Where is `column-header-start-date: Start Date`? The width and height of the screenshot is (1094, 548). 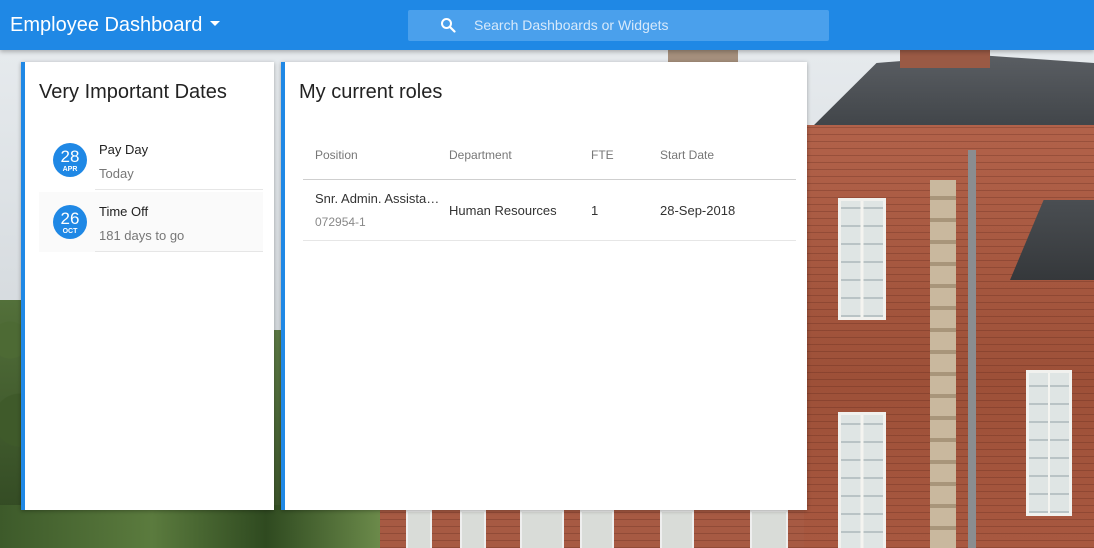
column-header-start-date: Start Date is located at coordinates (687, 155).